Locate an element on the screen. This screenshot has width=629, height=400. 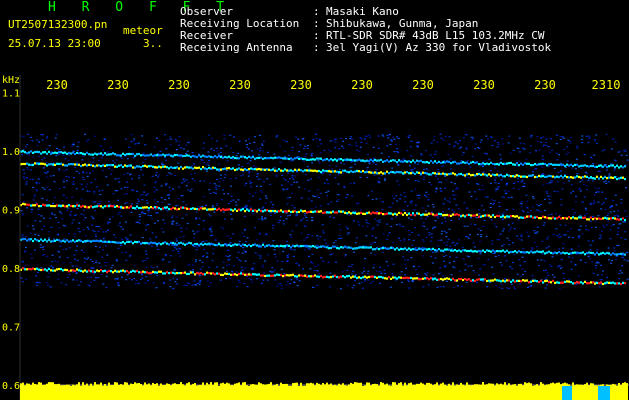
field-label-antenna: Receiving Antenna is located at coordinates (236, 47).